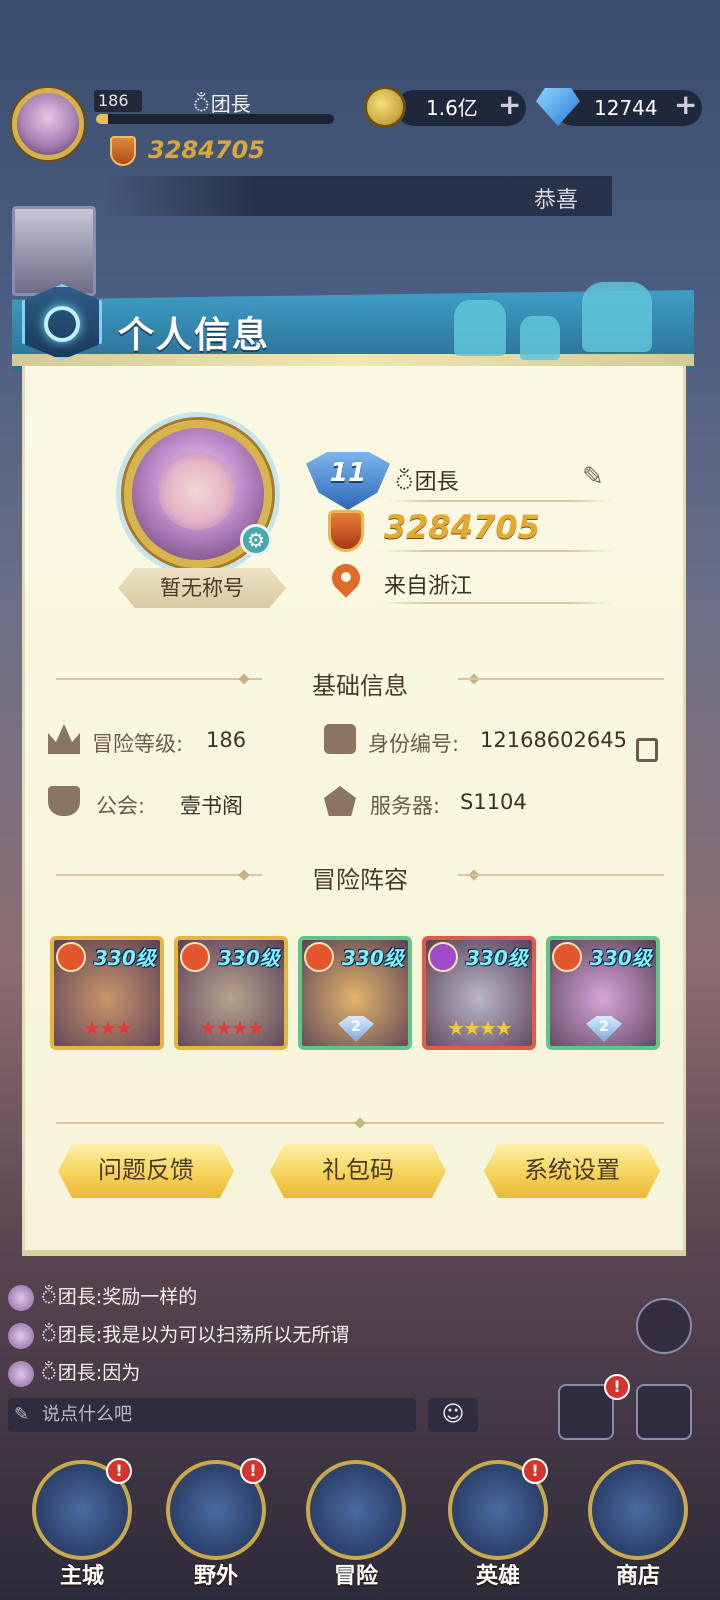 The height and width of the screenshot is (1600, 720). Describe the element at coordinates (385, 107) in the screenshot. I see `gold-coin-icon` at that location.